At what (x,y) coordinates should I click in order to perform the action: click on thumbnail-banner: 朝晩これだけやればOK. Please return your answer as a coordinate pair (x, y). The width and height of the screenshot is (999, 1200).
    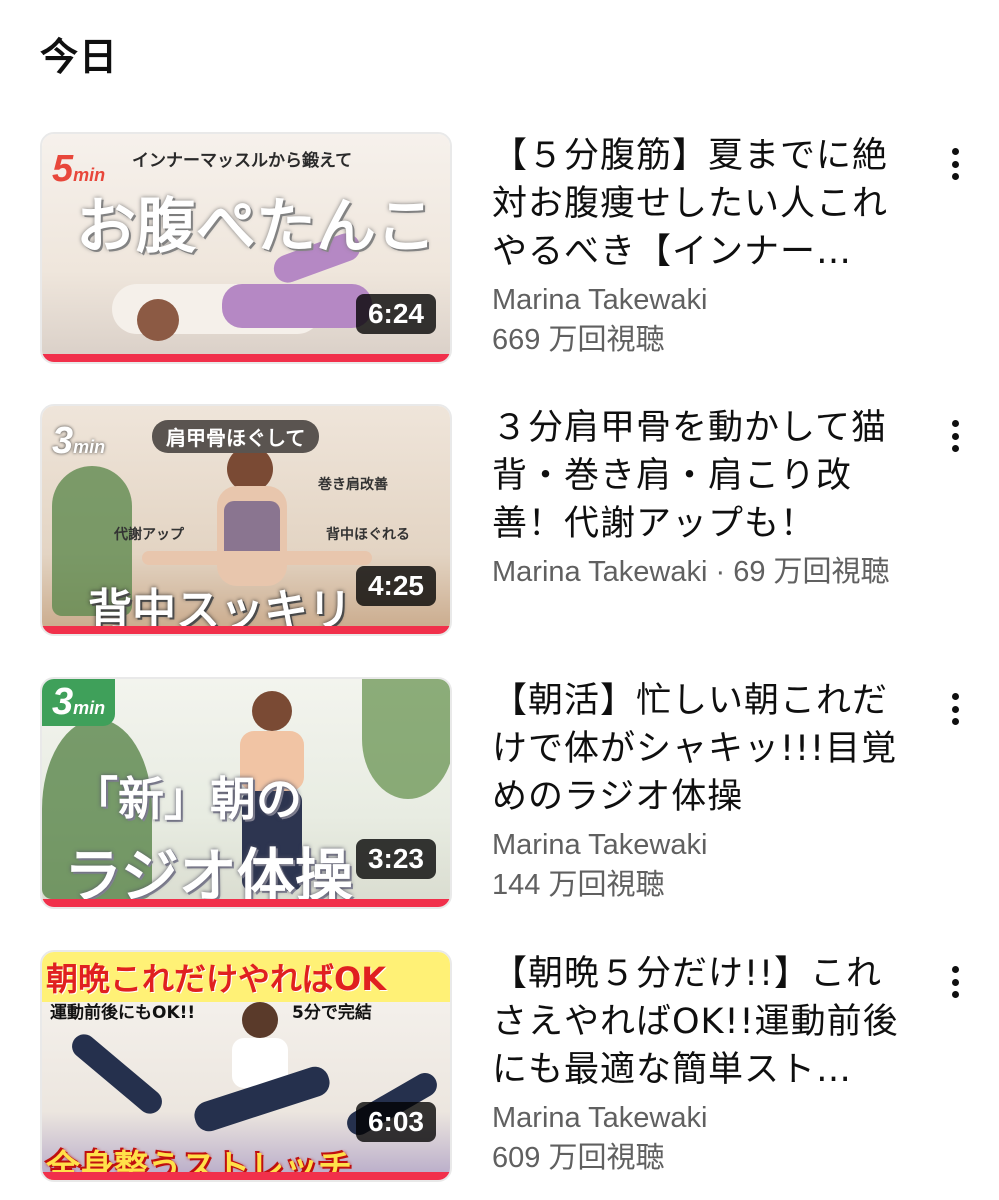
    Looking at the image, I should click on (246, 977).